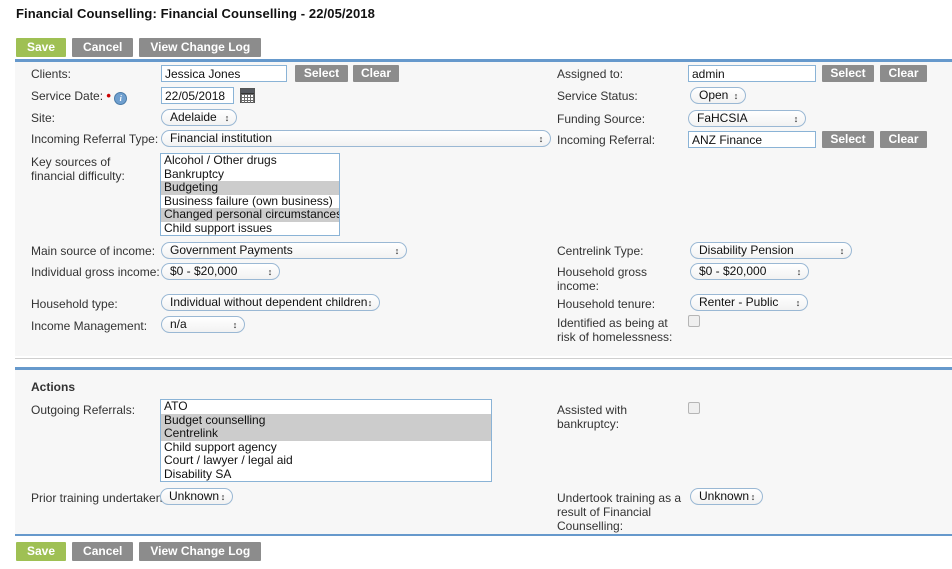  I want to click on income-management-value: n/a, so click(178, 324).